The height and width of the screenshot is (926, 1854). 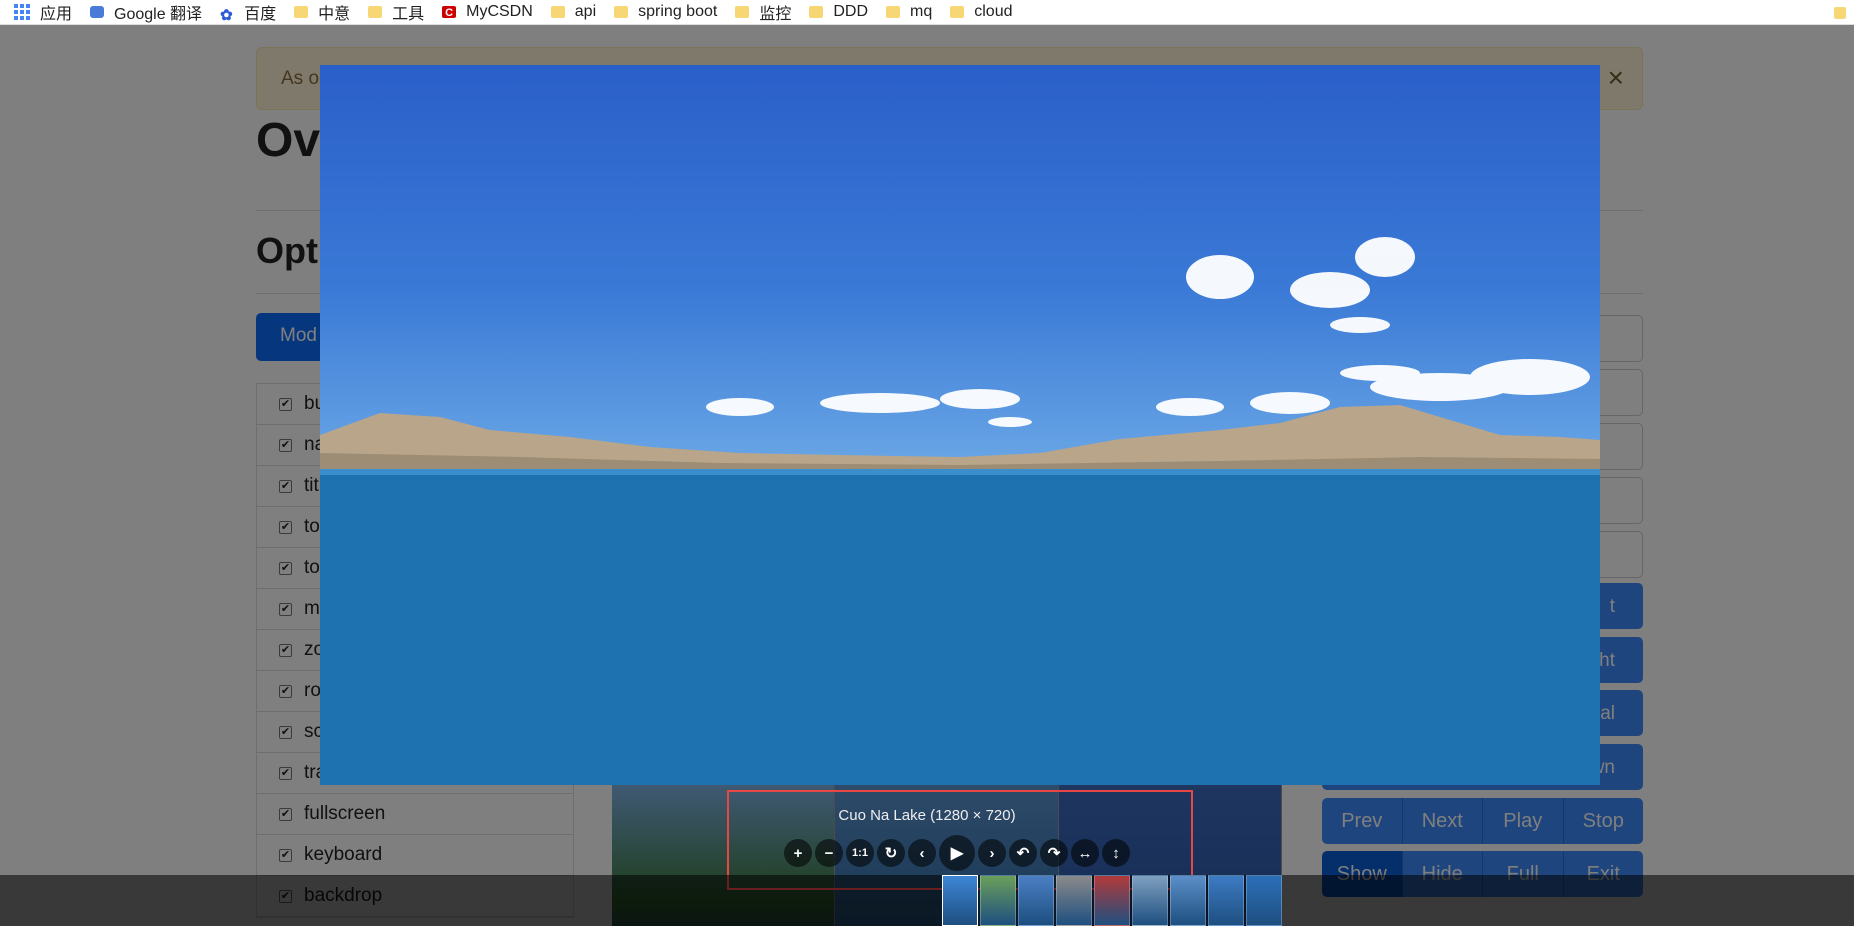 I want to click on bookmark-label: 监控, so click(x=775, y=14).